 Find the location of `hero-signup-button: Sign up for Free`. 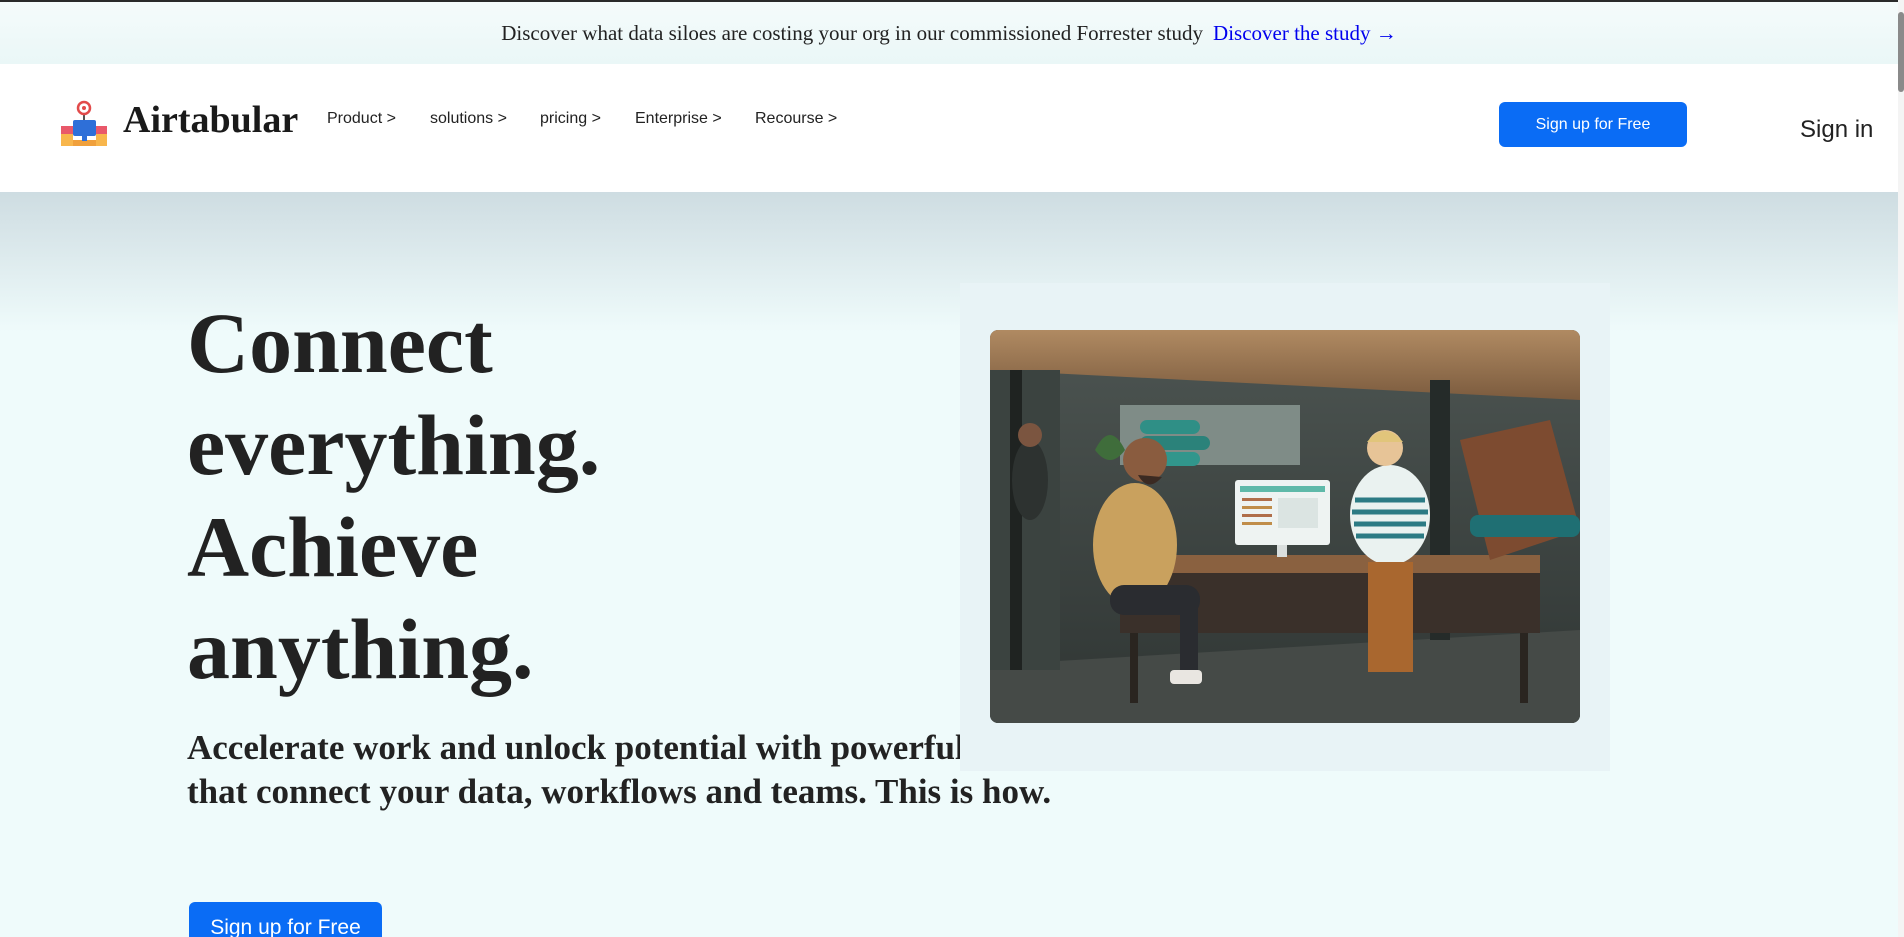

hero-signup-button: Sign up for Free is located at coordinates (285, 919).